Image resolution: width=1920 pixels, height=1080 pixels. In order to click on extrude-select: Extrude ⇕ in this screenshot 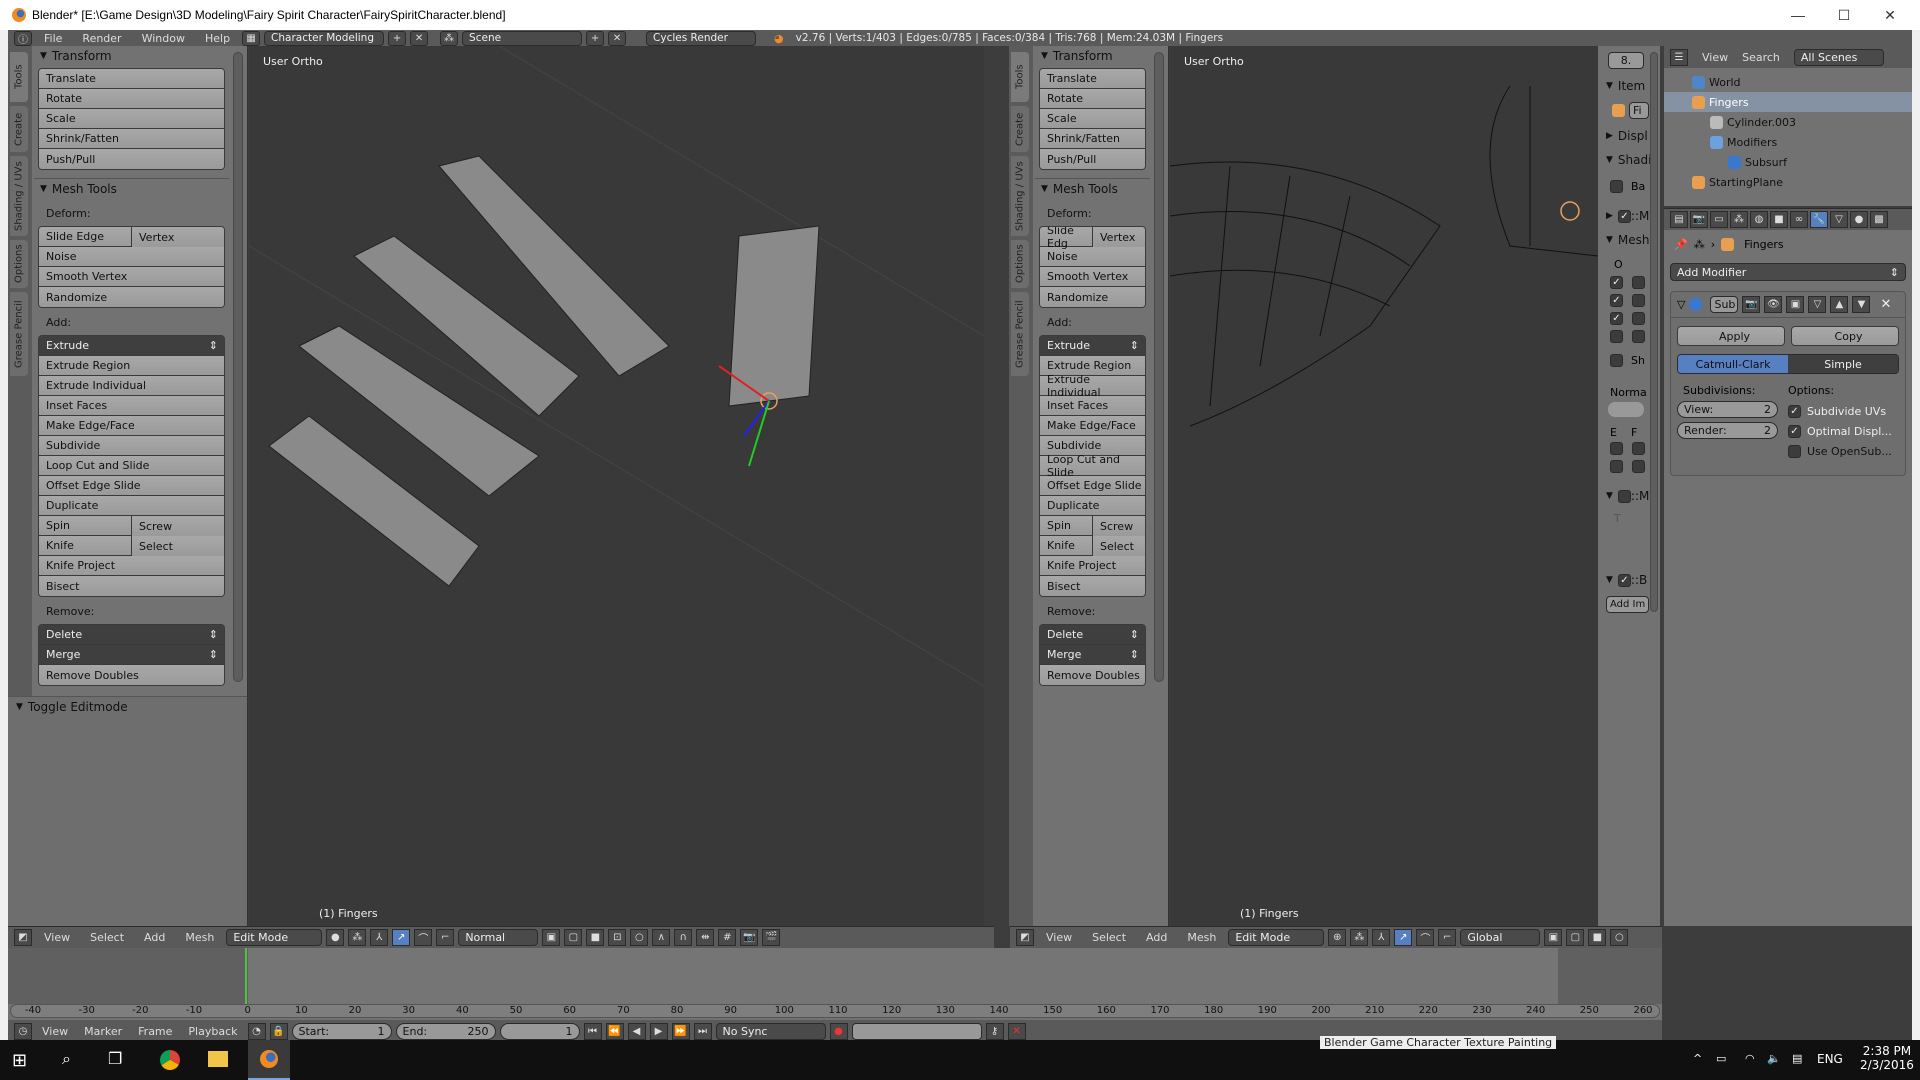, I will do `click(1092, 346)`.